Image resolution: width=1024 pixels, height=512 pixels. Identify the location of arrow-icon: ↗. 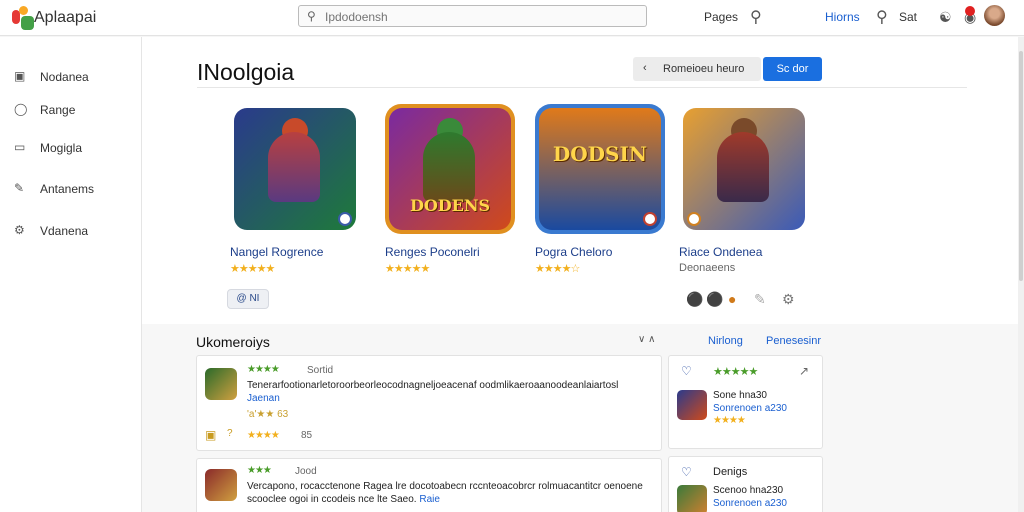
(804, 371).